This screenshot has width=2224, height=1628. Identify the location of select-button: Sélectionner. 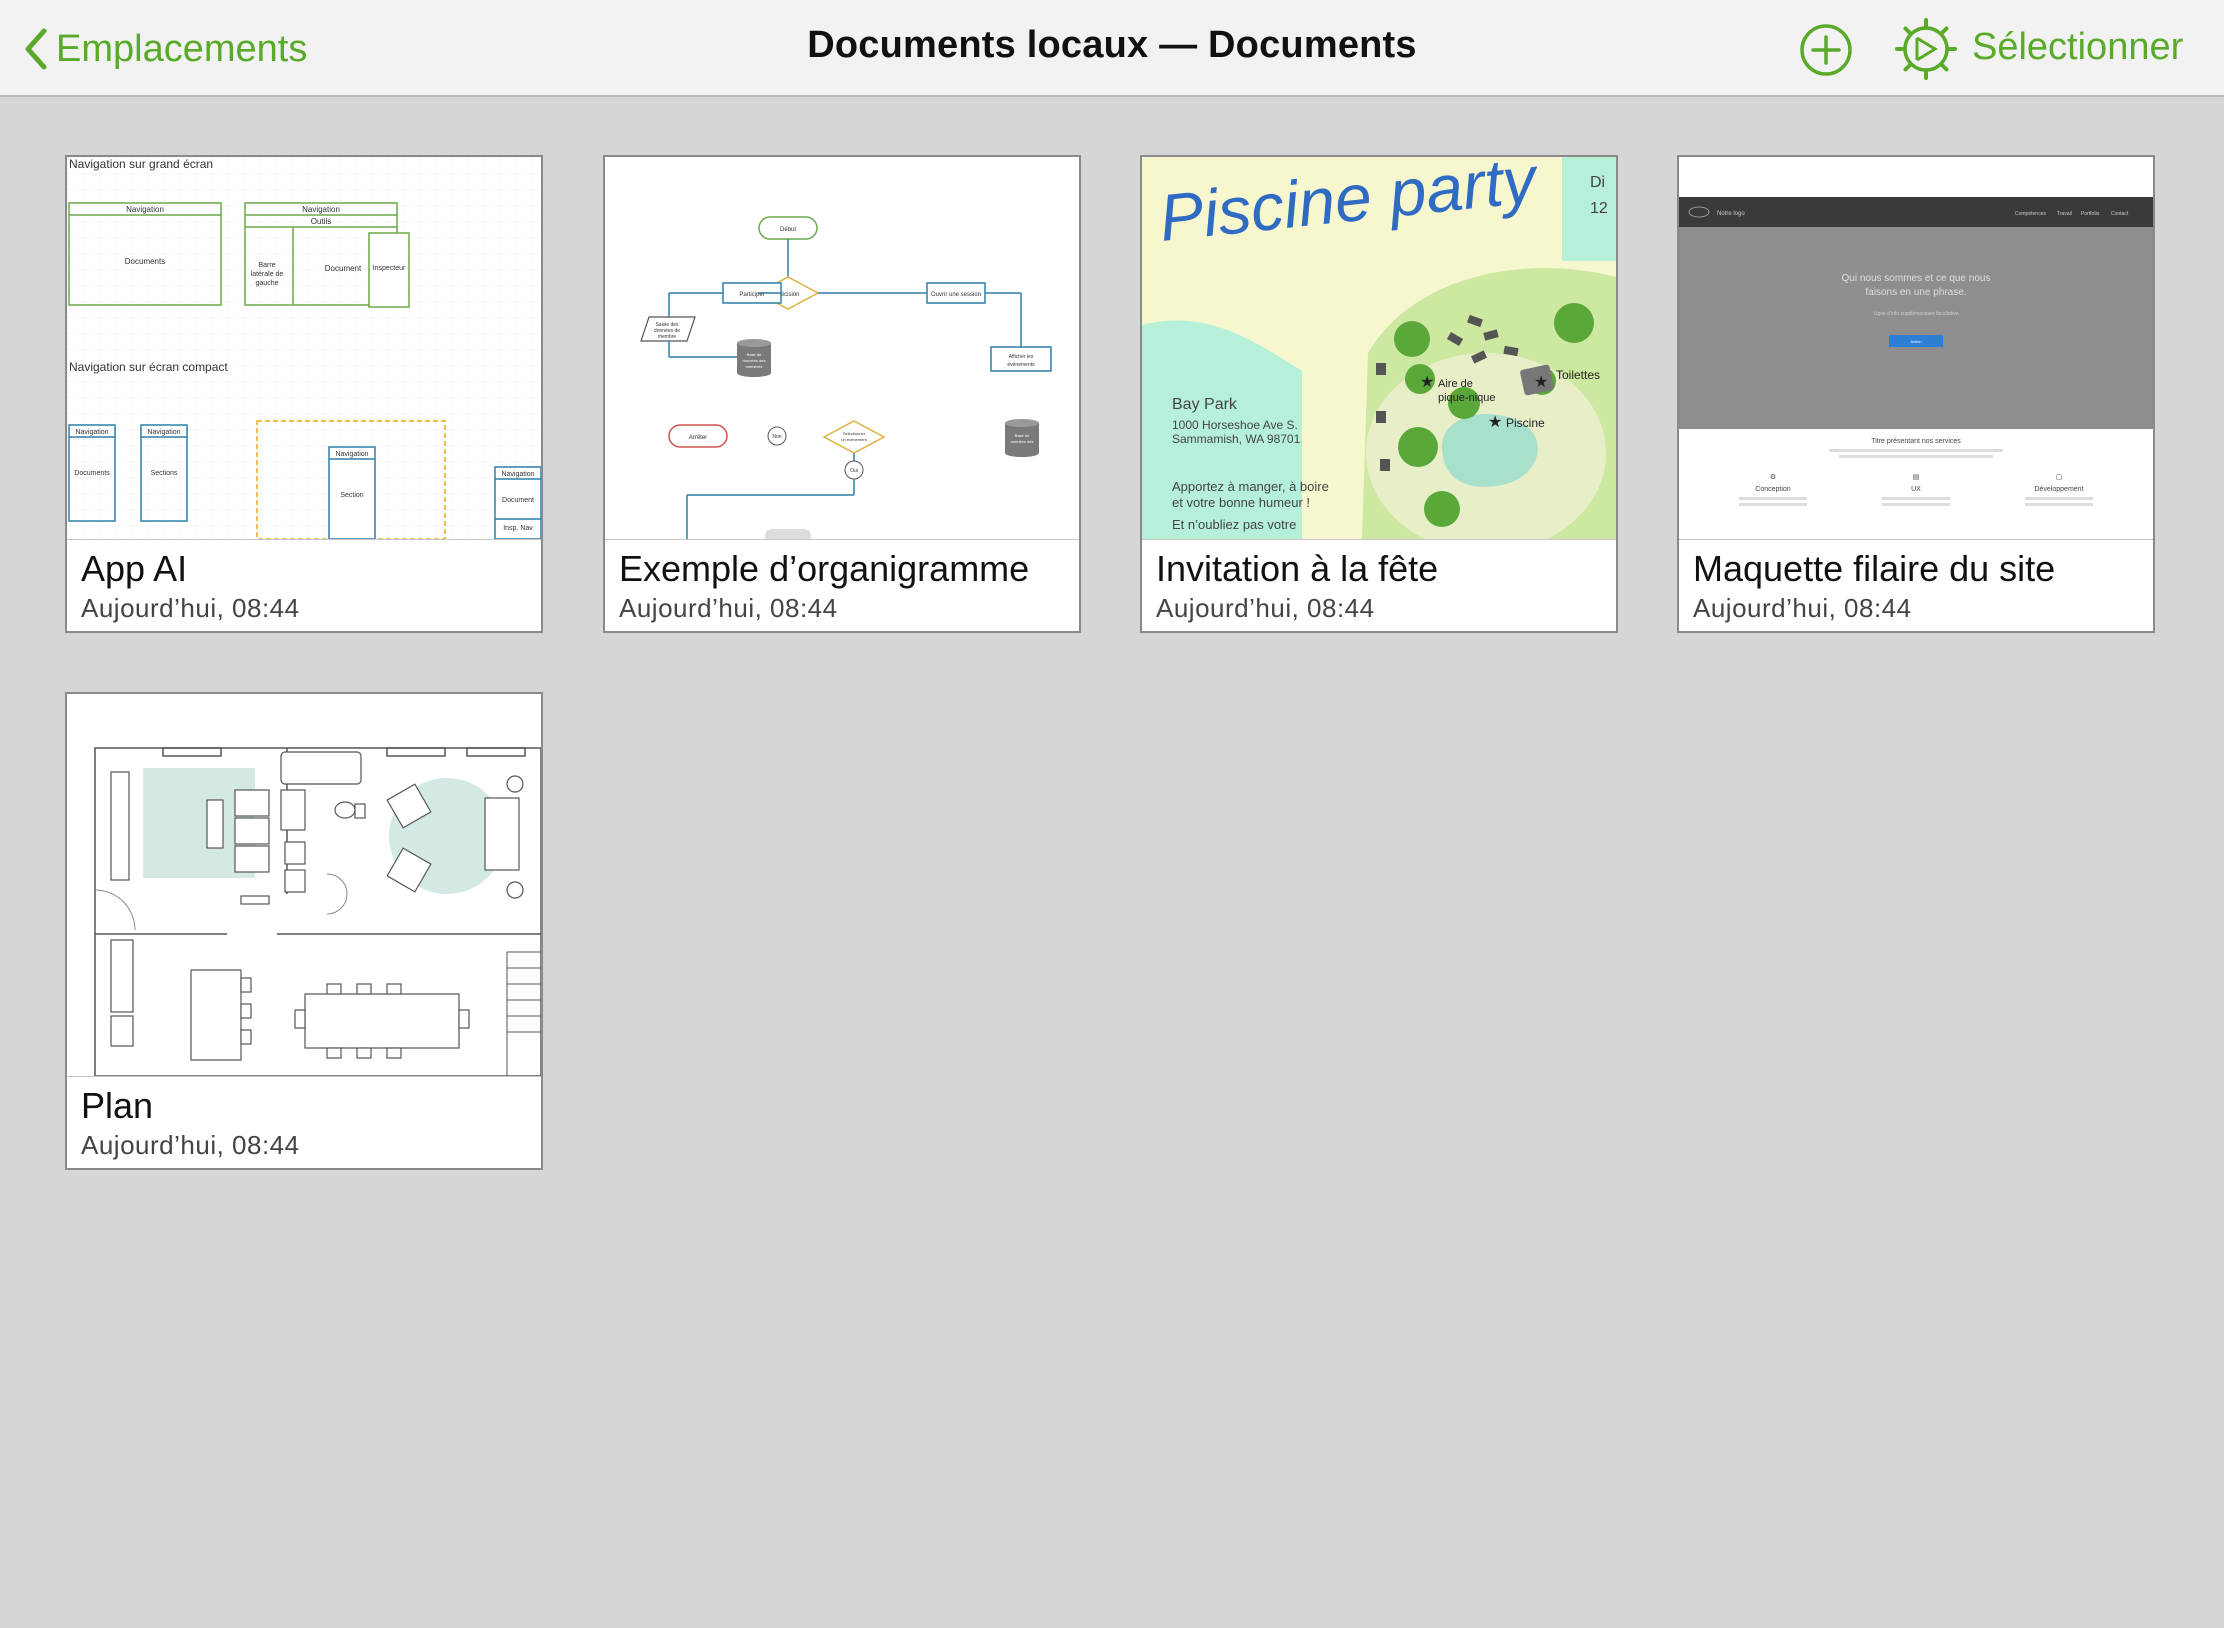
(2077, 47).